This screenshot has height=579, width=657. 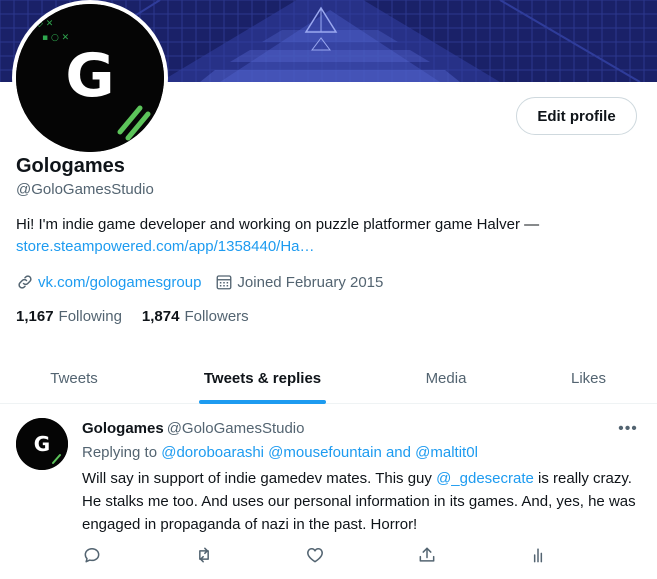 I want to click on active-tab-indicator, so click(x=262, y=402).